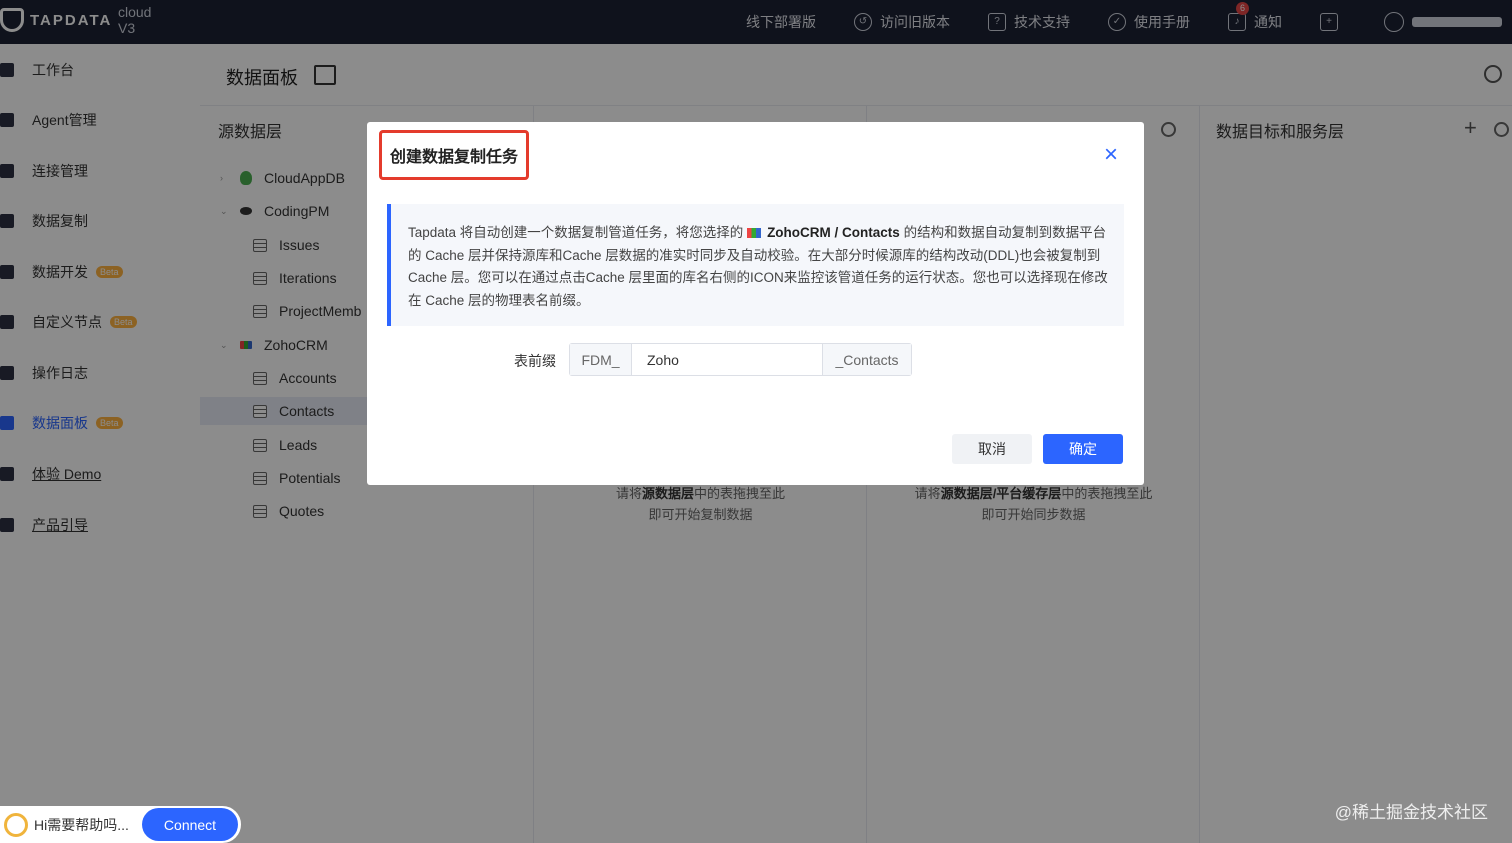 This screenshot has width=1512, height=843. Describe the element at coordinates (754, 233) in the screenshot. I see `zoho-icon` at that location.